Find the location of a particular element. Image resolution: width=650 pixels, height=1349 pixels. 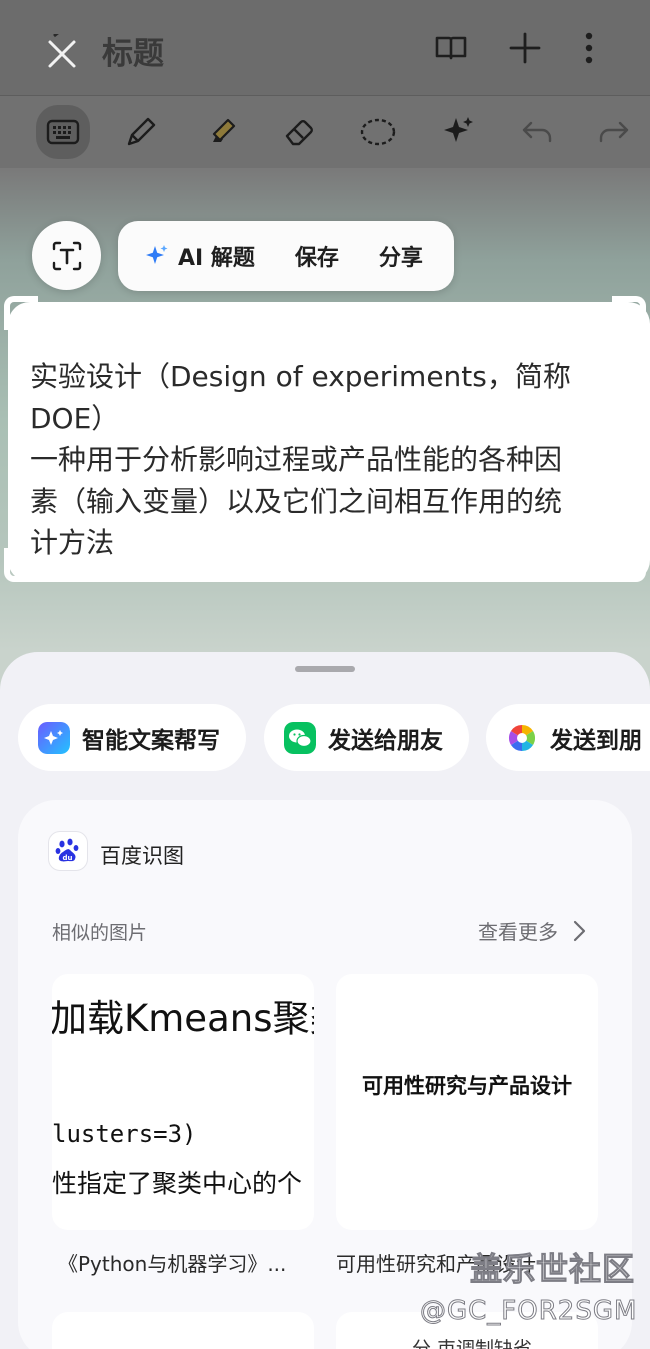

chevron-right-icon is located at coordinates (579, 930).